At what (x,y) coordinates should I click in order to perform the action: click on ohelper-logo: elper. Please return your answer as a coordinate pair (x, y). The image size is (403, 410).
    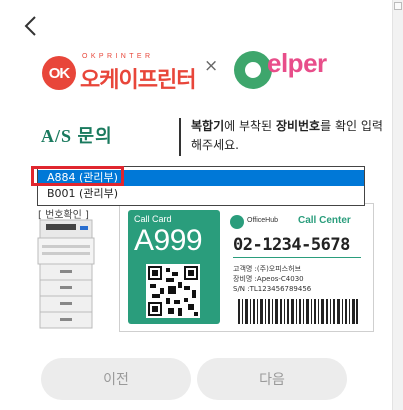
    Looking at the image, I should click on (298, 70).